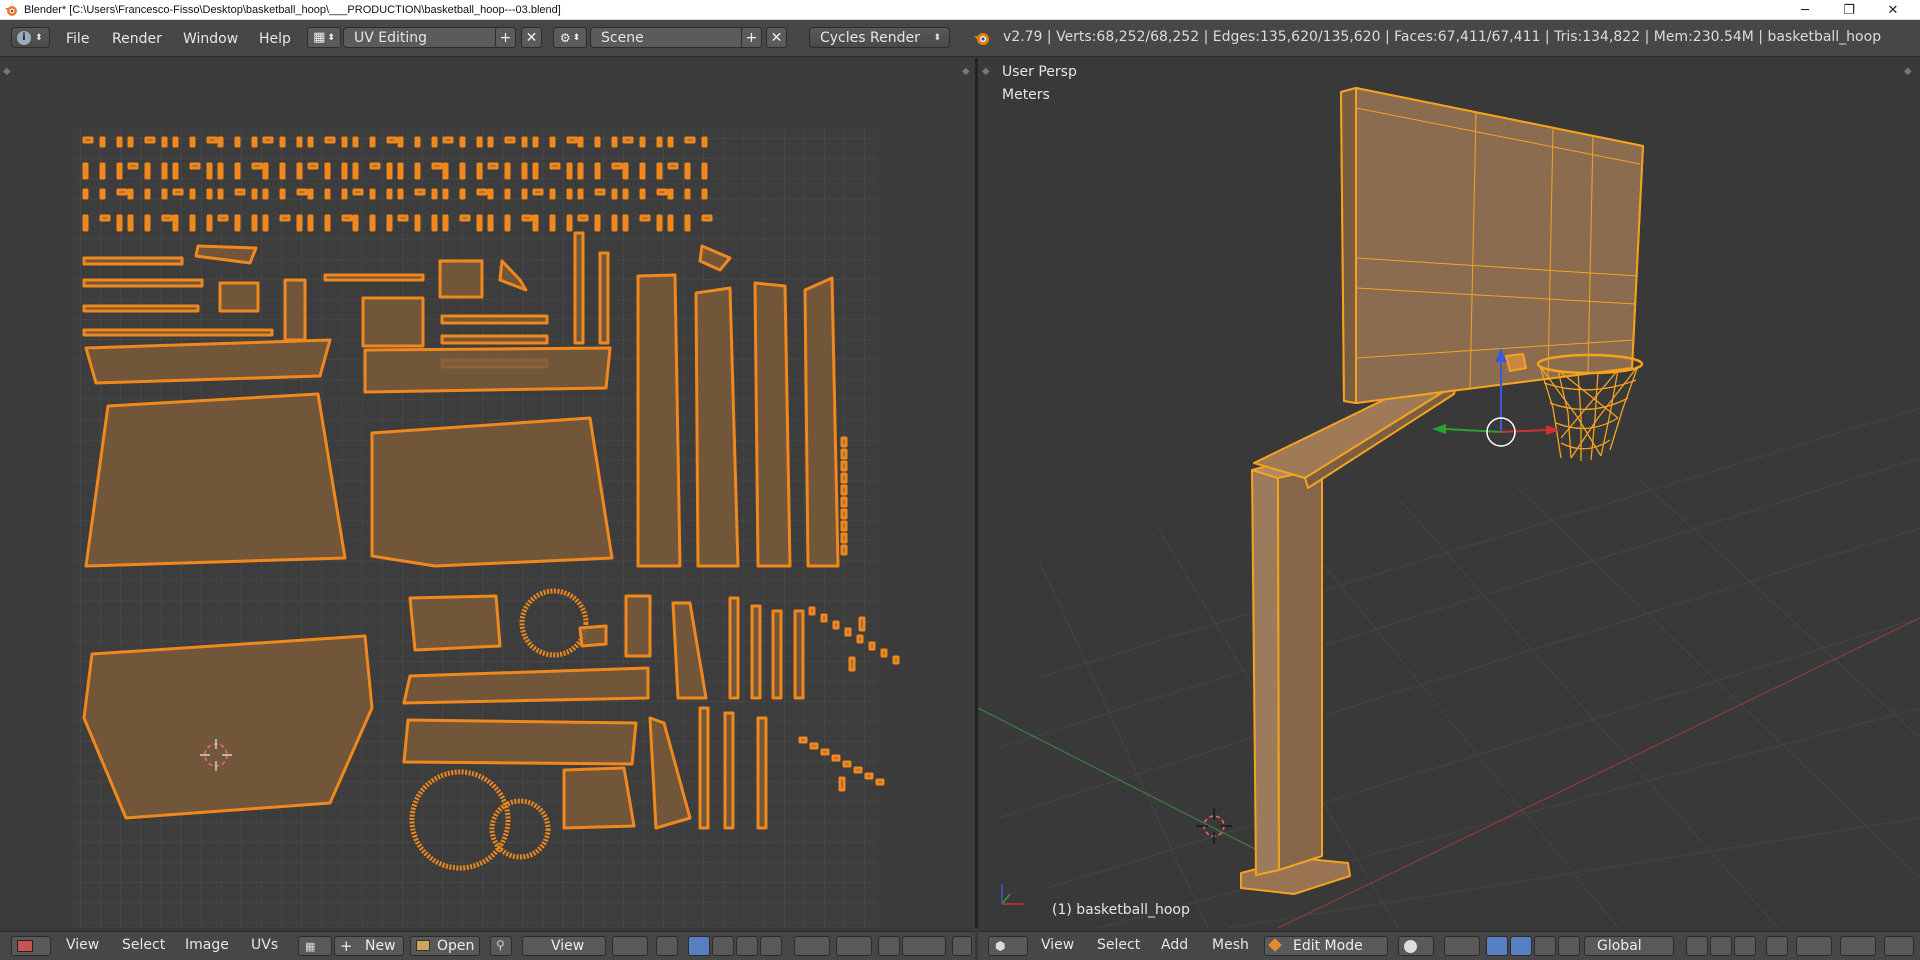 This screenshot has height=960, width=1920. What do you see at coordinates (854, 946) in the screenshot?
I see `proportional-editing-dropdown` at bounding box center [854, 946].